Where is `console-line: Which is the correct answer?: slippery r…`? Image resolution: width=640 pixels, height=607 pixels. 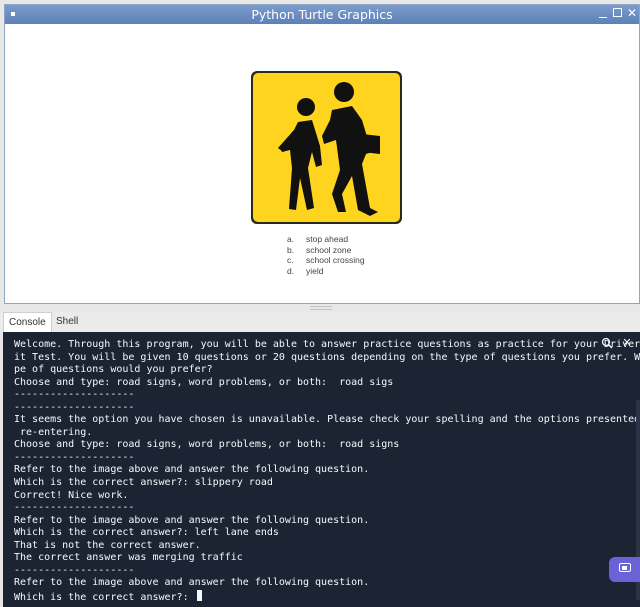
console-line: Which is the correct answer?: slippery r… is located at coordinates (143, 483).